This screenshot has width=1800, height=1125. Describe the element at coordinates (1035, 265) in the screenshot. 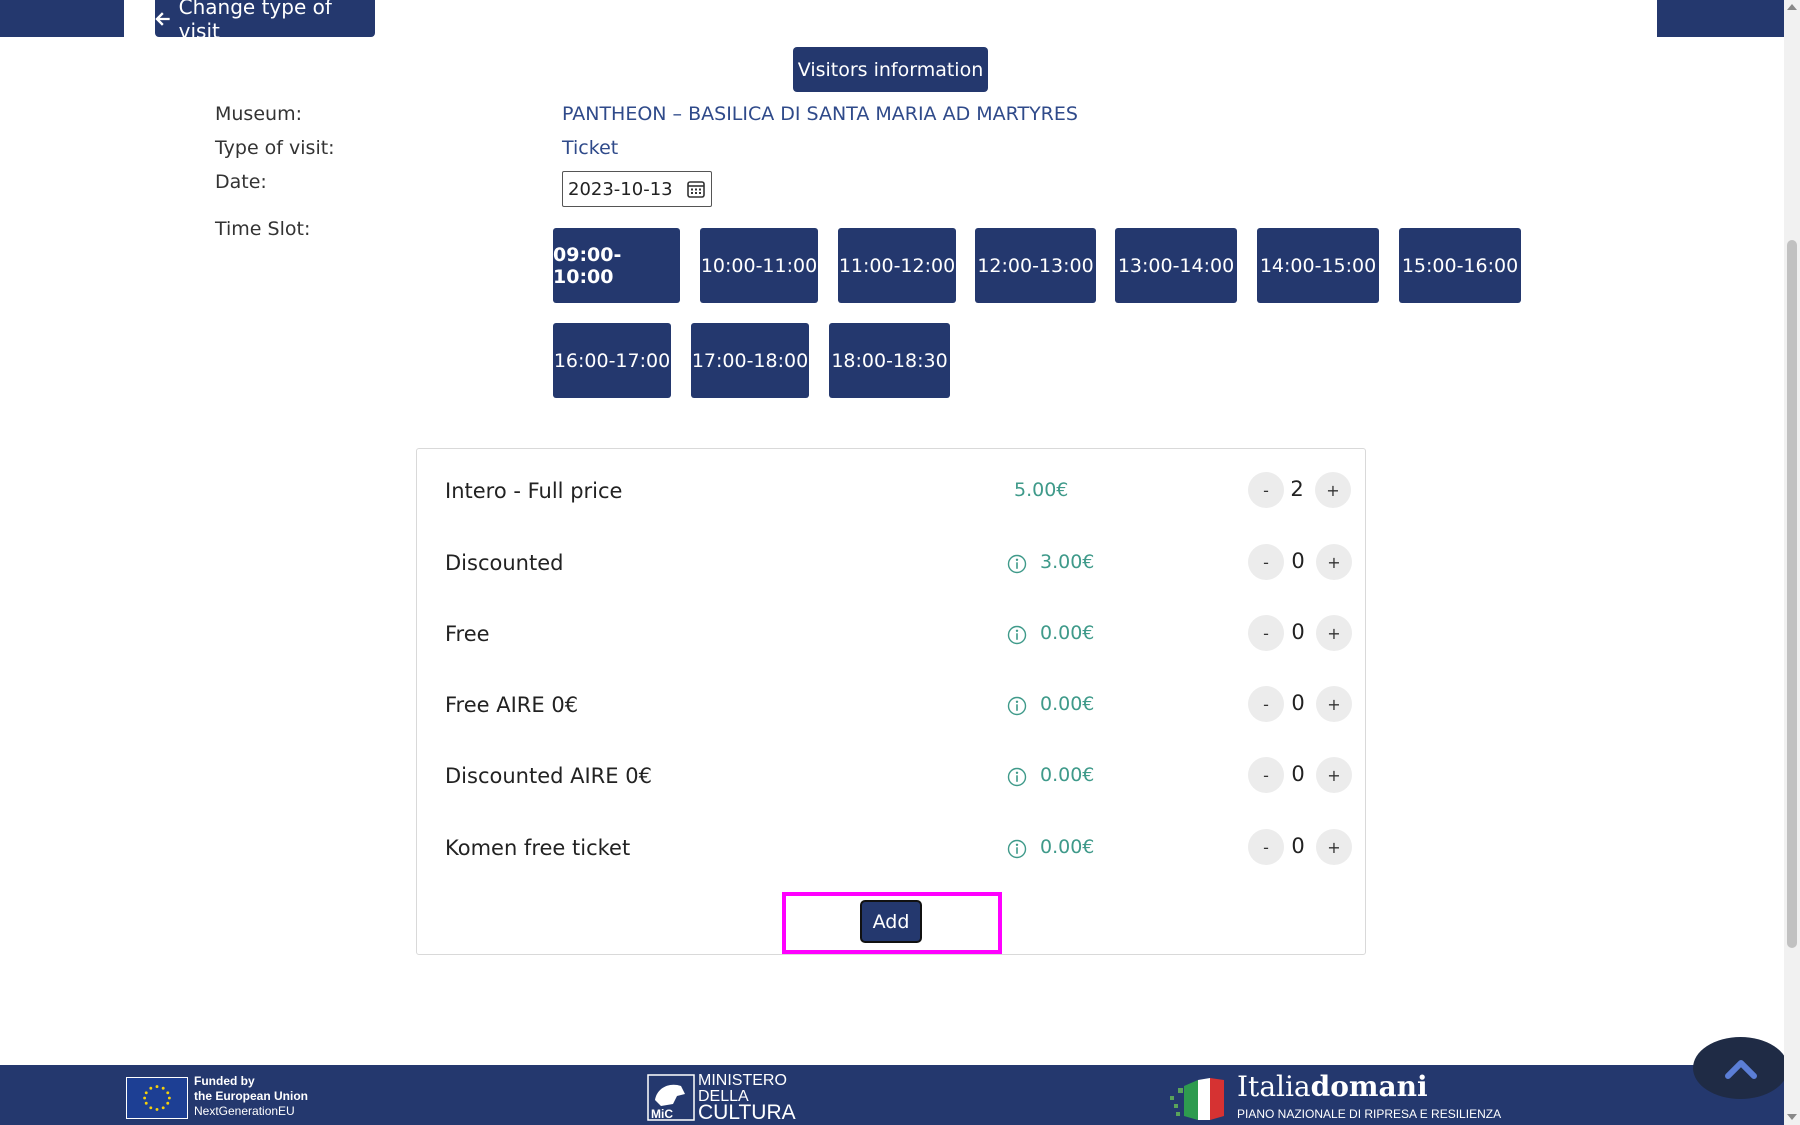

I see `time-slot-1200-1300: 12:00-13:00` at that location.